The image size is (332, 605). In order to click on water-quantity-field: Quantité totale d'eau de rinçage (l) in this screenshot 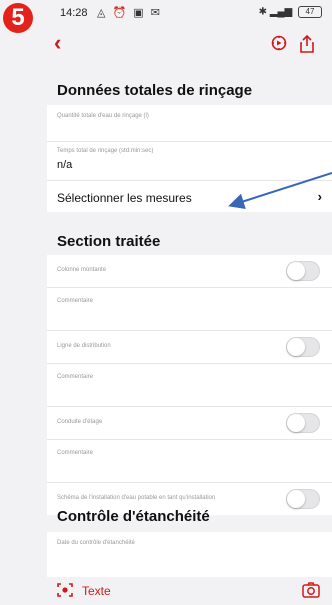, I will do `click(189, 123)`.